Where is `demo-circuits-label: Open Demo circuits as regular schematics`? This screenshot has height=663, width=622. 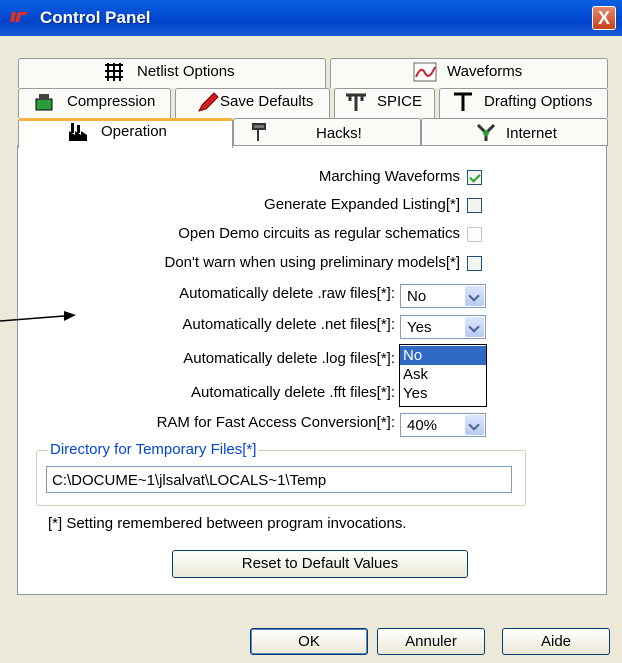 demo-circuits-label: Open Demo circuits as regular schematics is located at coordinates (319, 233).